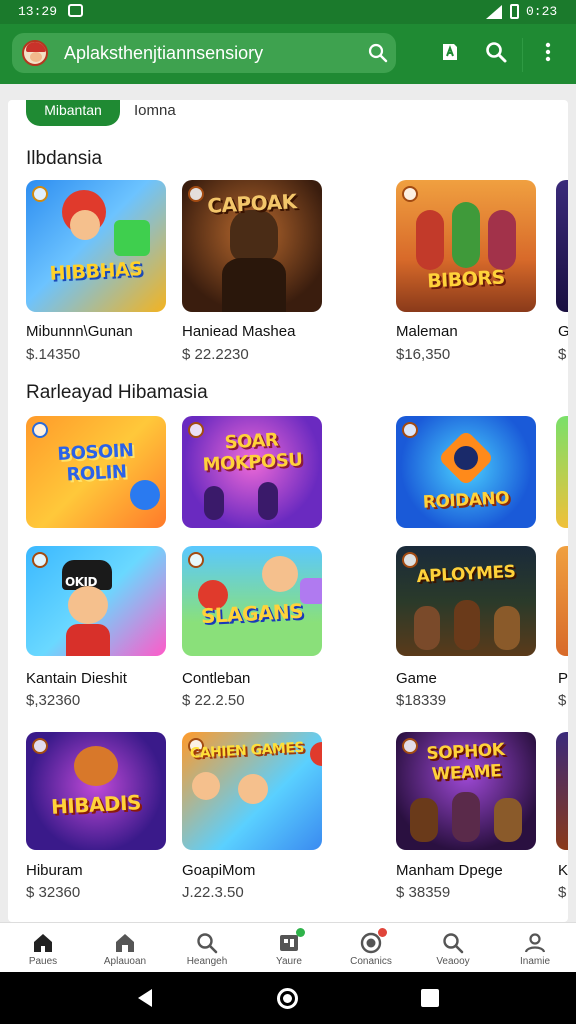 The height and width of the screenshot is (1024, 576). Describe the element at coordinates (53, 354) in the screenshot. I see `game-price: $.14350` at that location.